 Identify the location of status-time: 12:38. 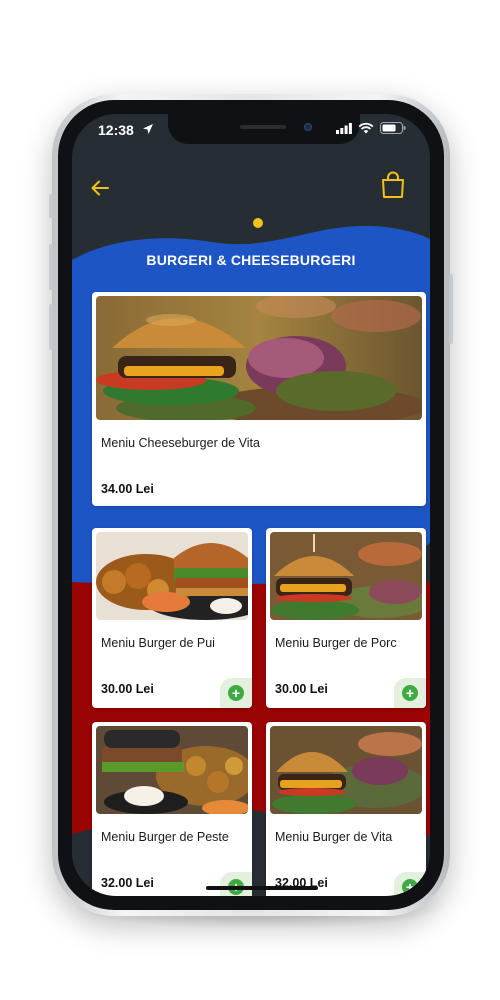
(116, 130).